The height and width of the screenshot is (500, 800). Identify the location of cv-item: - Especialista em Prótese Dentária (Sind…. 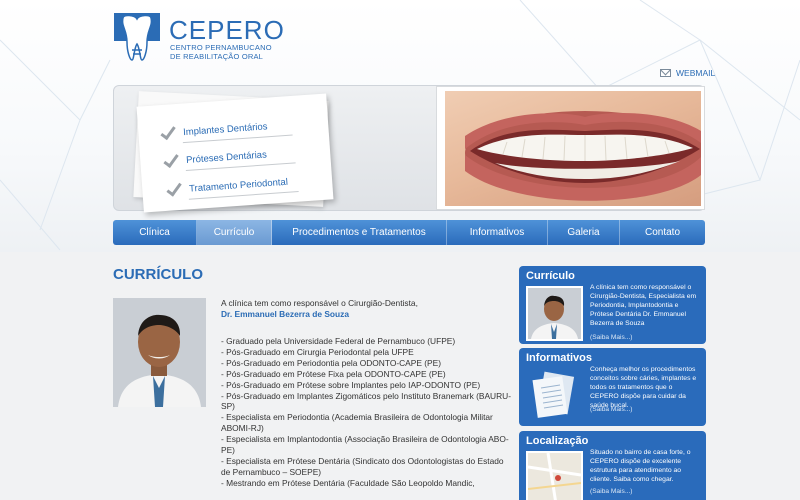
(362, 466).